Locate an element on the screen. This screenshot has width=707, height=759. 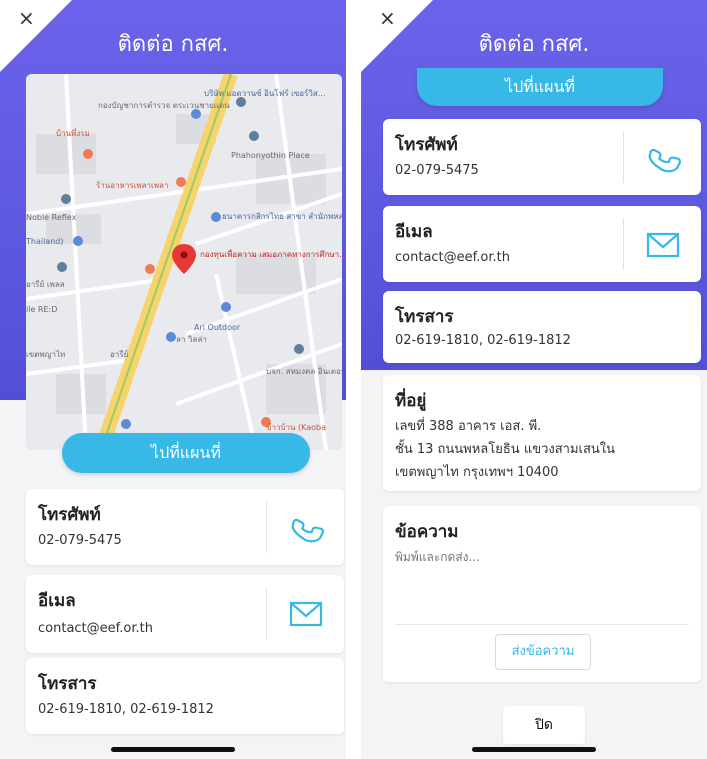
message-label: ข้อความ is located at coordinates (427, 532).